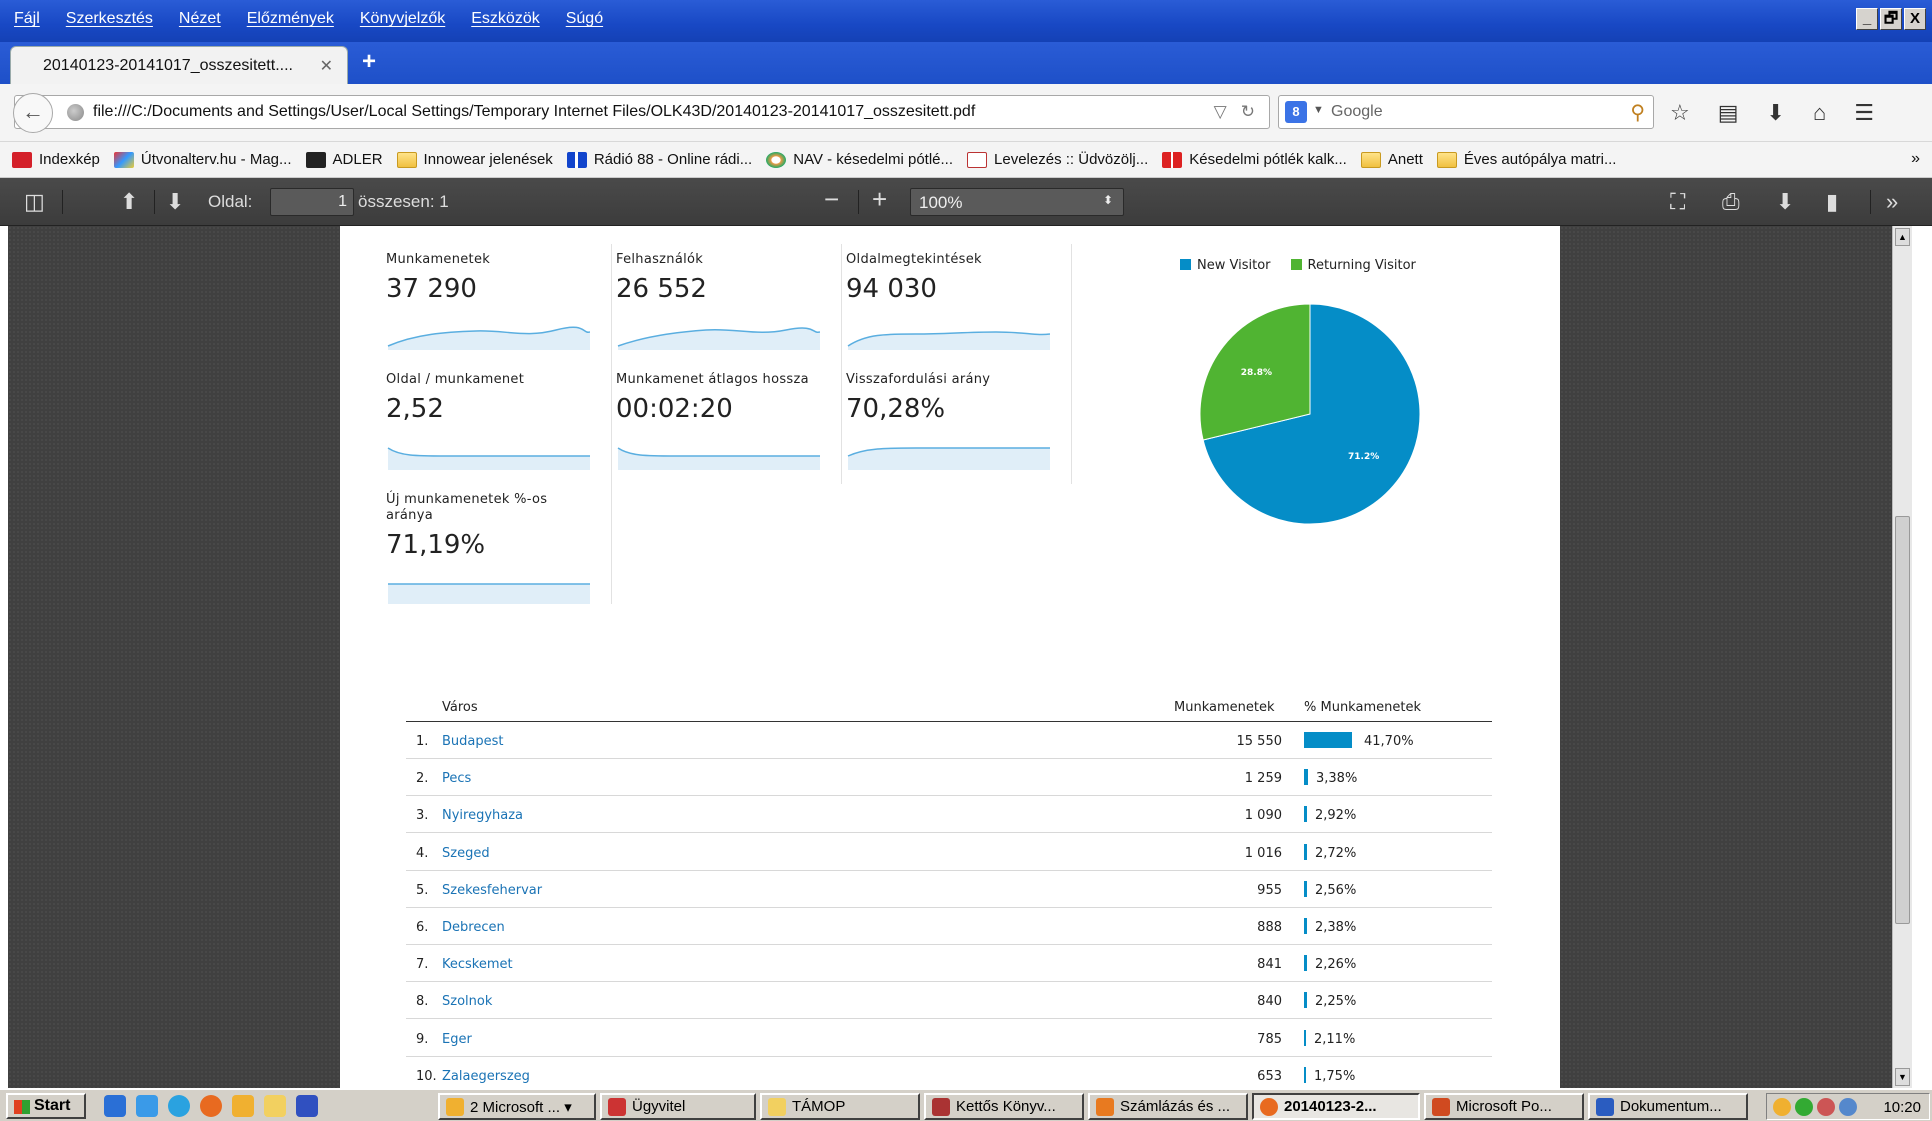  Describe the element at coordinates (179, 65) in the screenshot. I see `tab-pdf: 20140123-20141017_osszesitett.... ✕` at that location.